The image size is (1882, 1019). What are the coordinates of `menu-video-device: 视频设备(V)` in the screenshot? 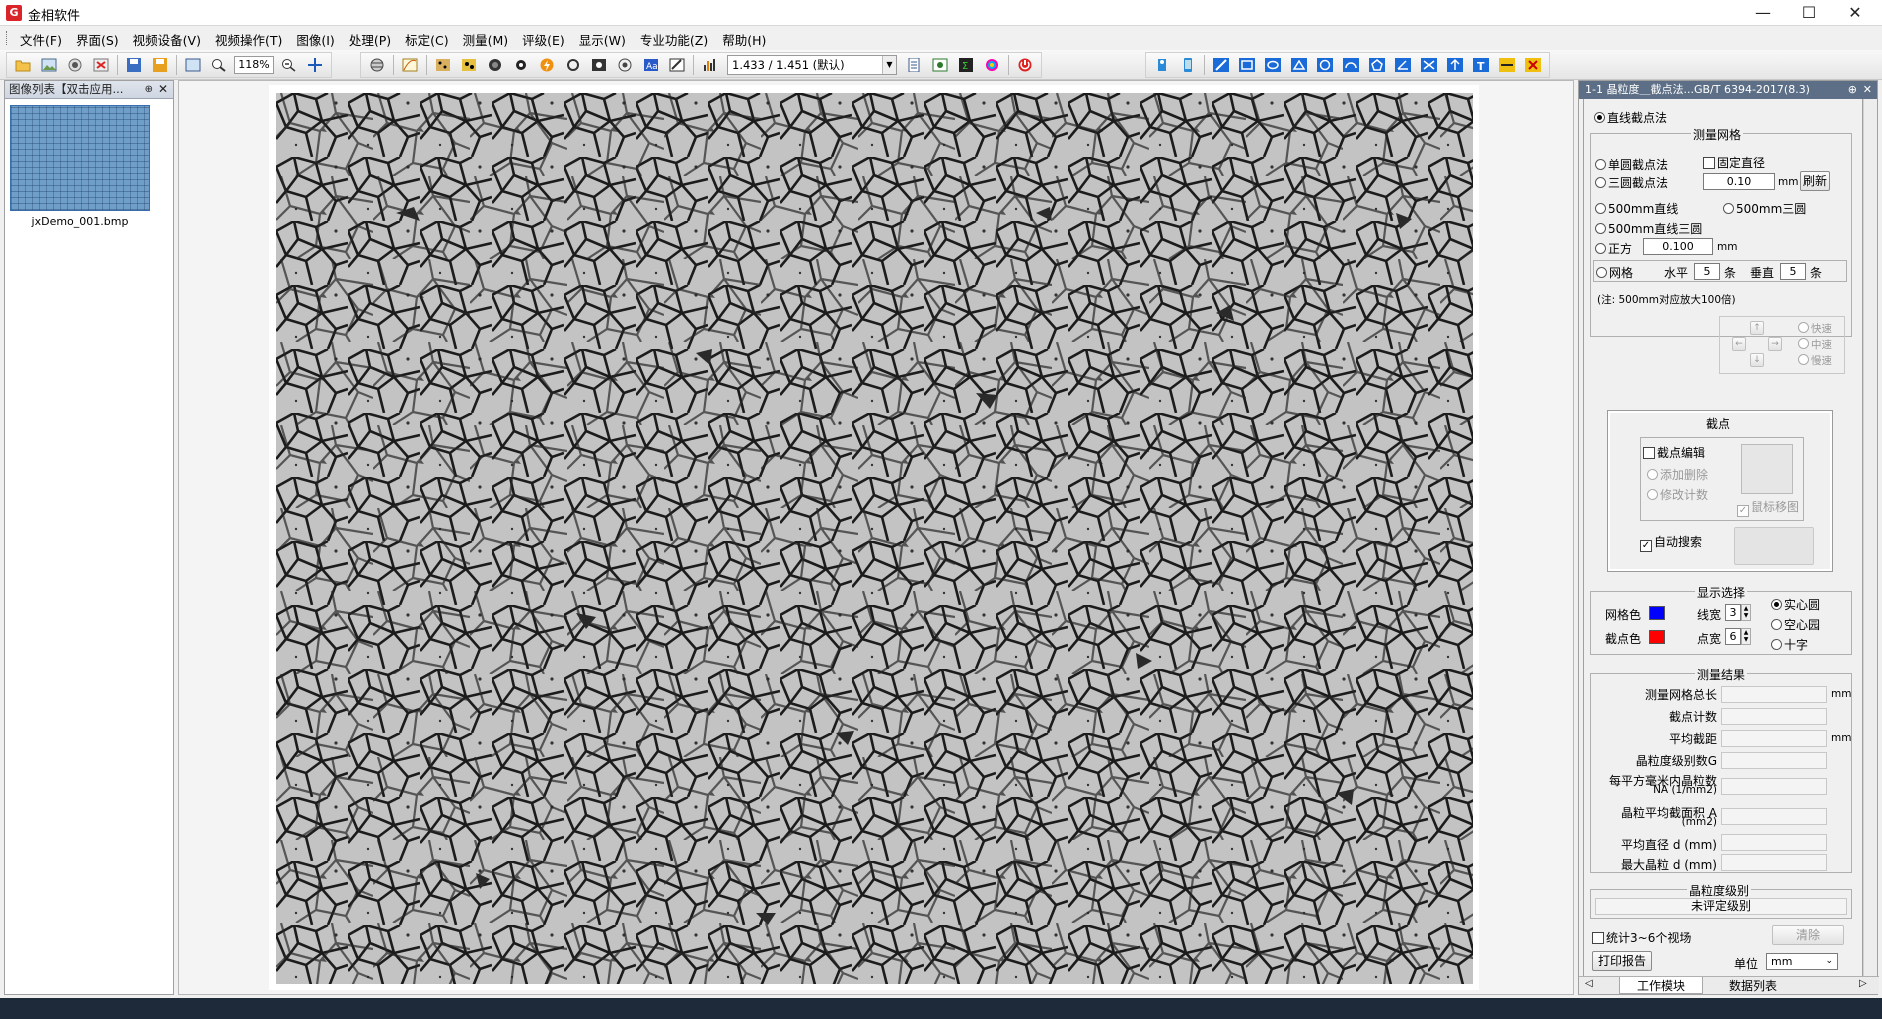 It's located at (167, 39).